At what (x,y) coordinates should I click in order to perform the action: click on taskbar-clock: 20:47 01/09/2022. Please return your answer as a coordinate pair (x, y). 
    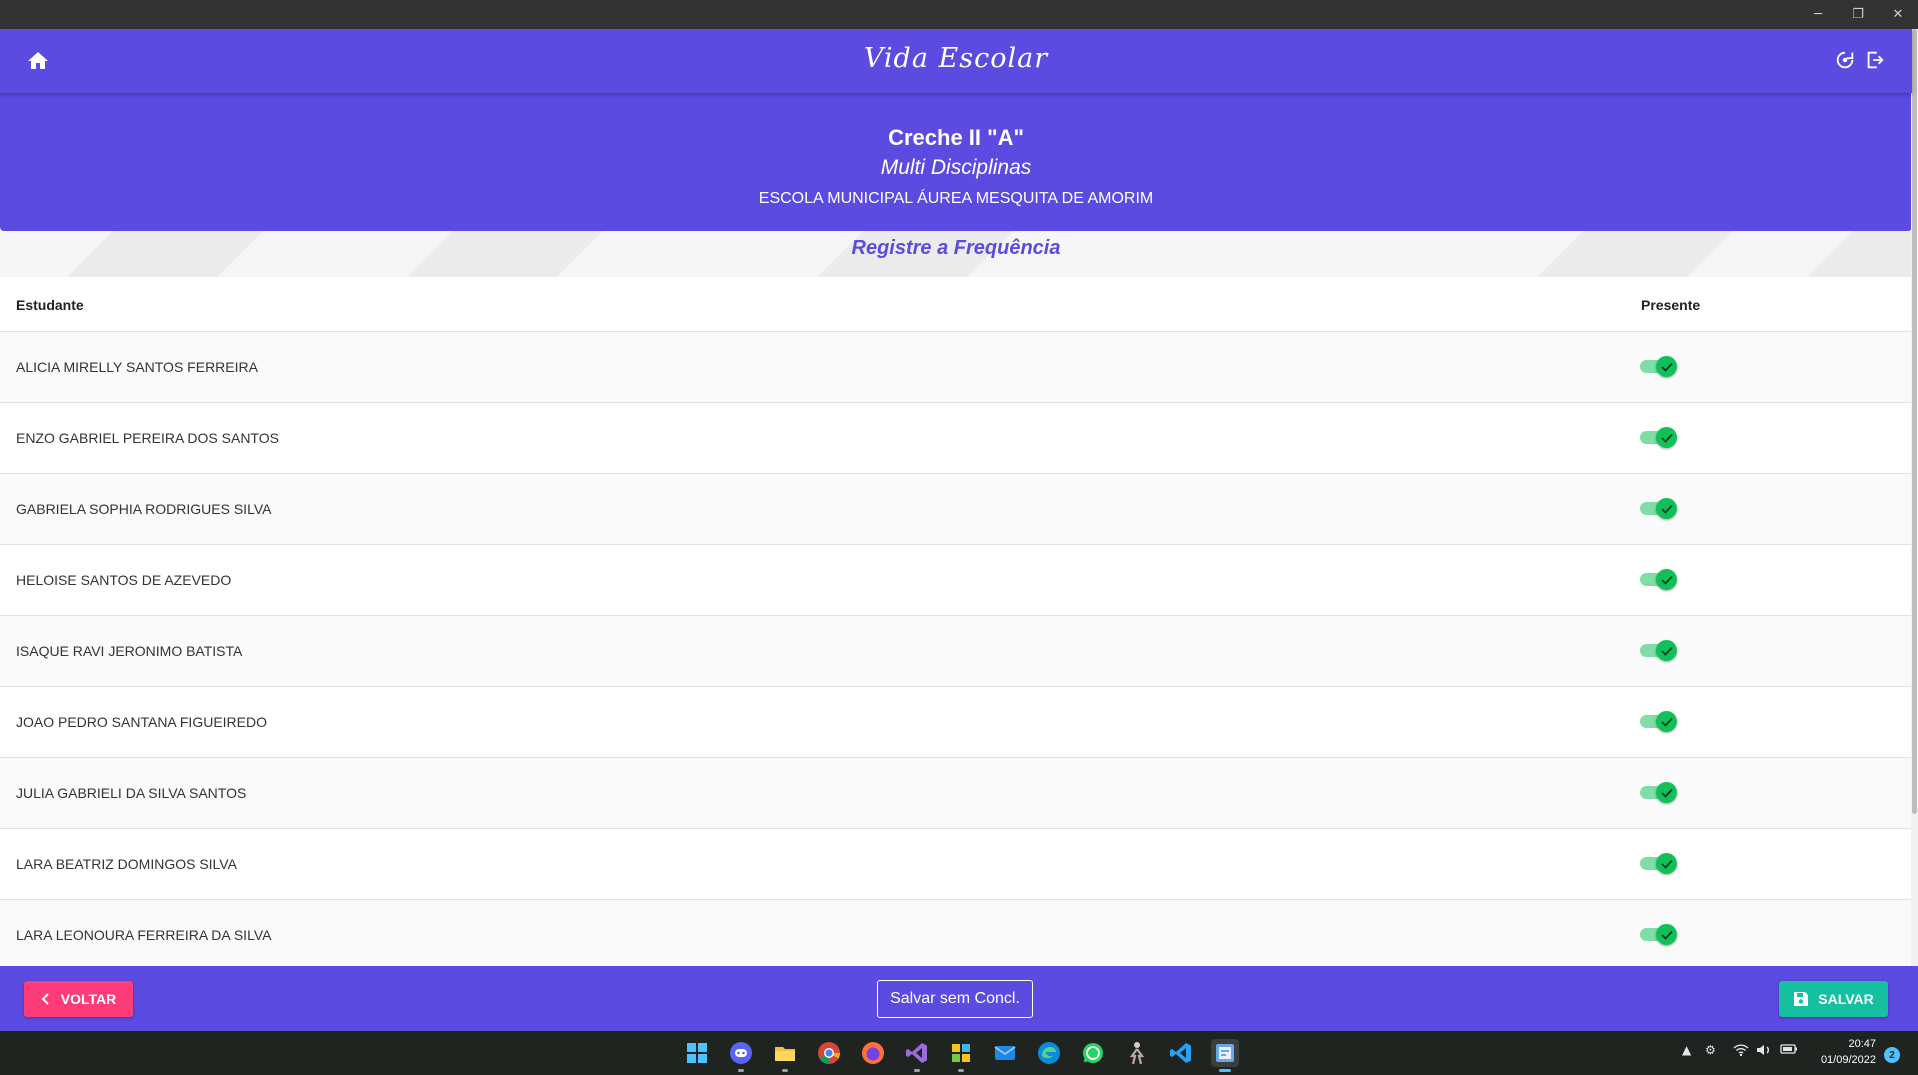
    Looking at the image, I should click on (1838, 1052).